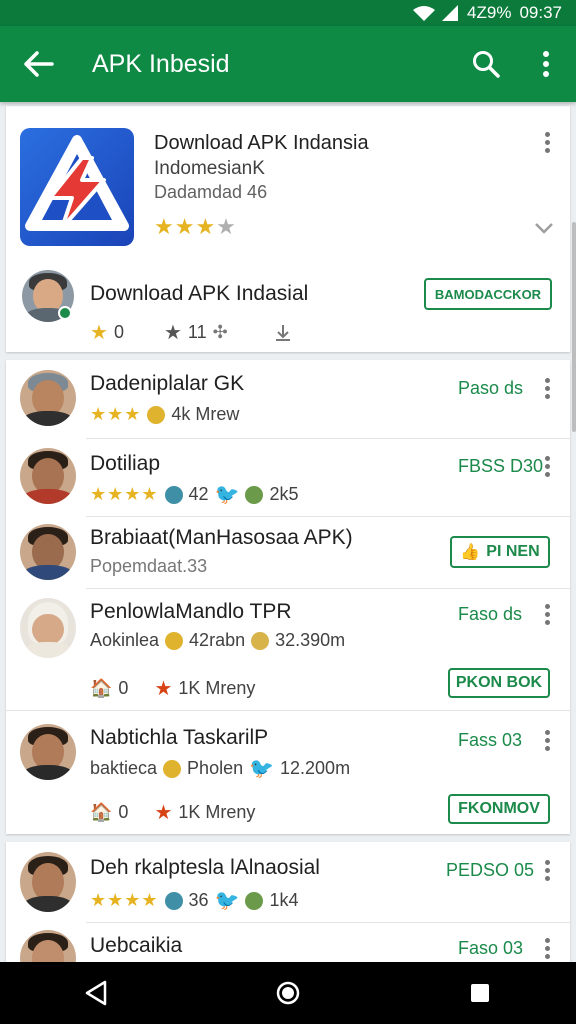 This screenshot has width=576, height=1024. I want to click on app-downloads: Dadamdad 46, so click(211, 192).